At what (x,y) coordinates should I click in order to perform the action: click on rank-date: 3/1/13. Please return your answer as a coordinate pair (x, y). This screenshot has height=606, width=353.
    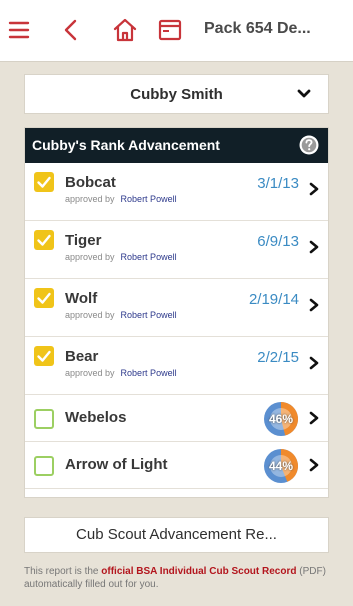
    Looking at the image, I should click on (278, 183).